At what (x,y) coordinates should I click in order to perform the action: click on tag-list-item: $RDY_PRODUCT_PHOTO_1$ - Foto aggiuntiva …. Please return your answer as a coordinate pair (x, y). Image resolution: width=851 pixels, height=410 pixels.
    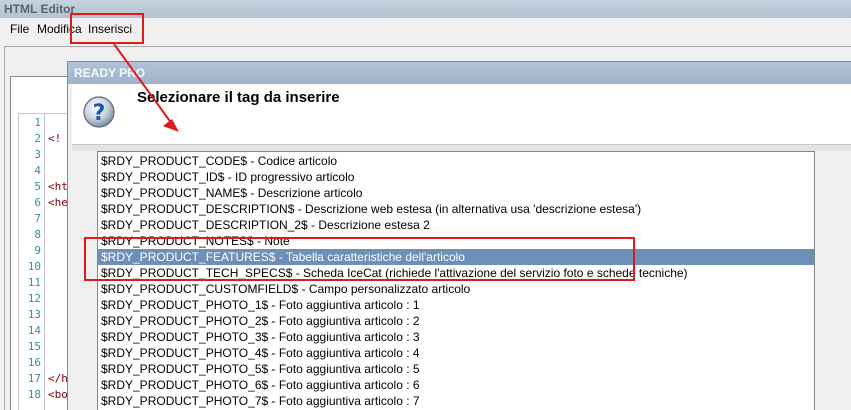
    Looking at the image, I should click on (456, 305).